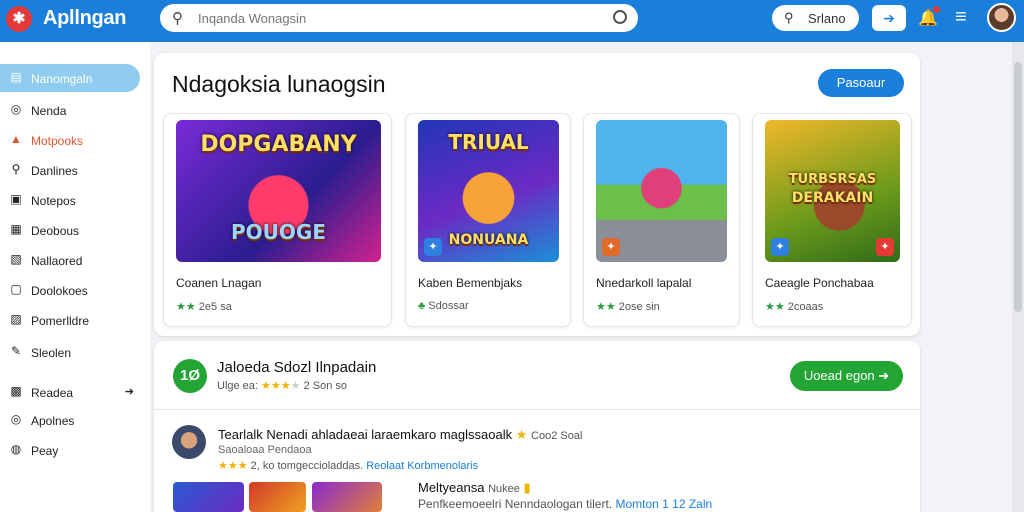  Describe the element at coordinates (16, 199) in the screenshot. I see `sidebar-item-icon: ▣` at that location.